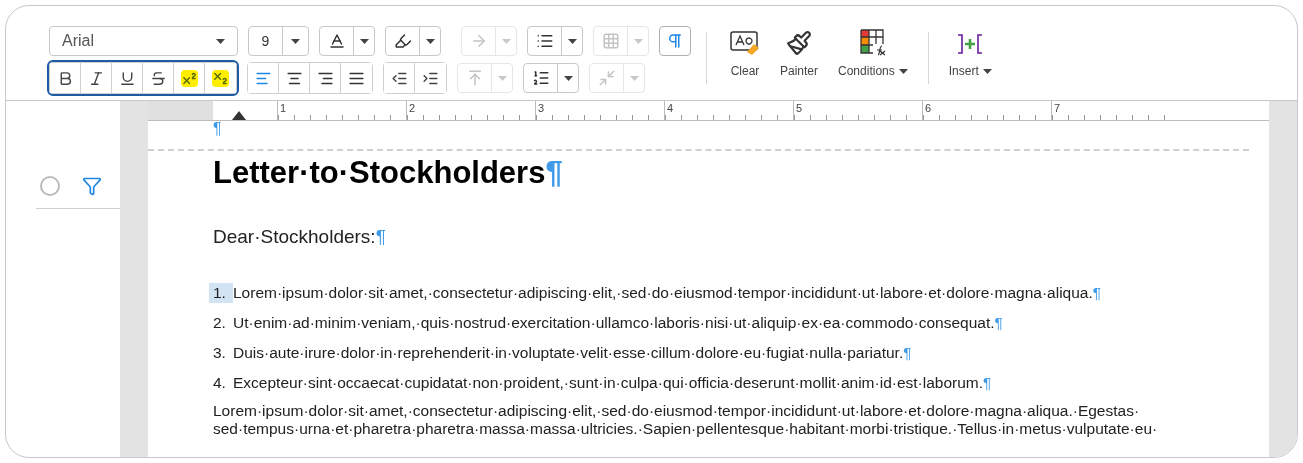 The width and height of the screenshot is (1303, 463). What do you see at coordinates (667, 293) in the screenshot?
I see `list-item-text: Lorem·ipsum·dolor·sit·amet,·consectetur·adipiscing·elit,·sed·do·eiusmod·tempor·incididunt·ut·labore·et·dolore·magna·aliqua.¶` at bounding box center [667, 293].